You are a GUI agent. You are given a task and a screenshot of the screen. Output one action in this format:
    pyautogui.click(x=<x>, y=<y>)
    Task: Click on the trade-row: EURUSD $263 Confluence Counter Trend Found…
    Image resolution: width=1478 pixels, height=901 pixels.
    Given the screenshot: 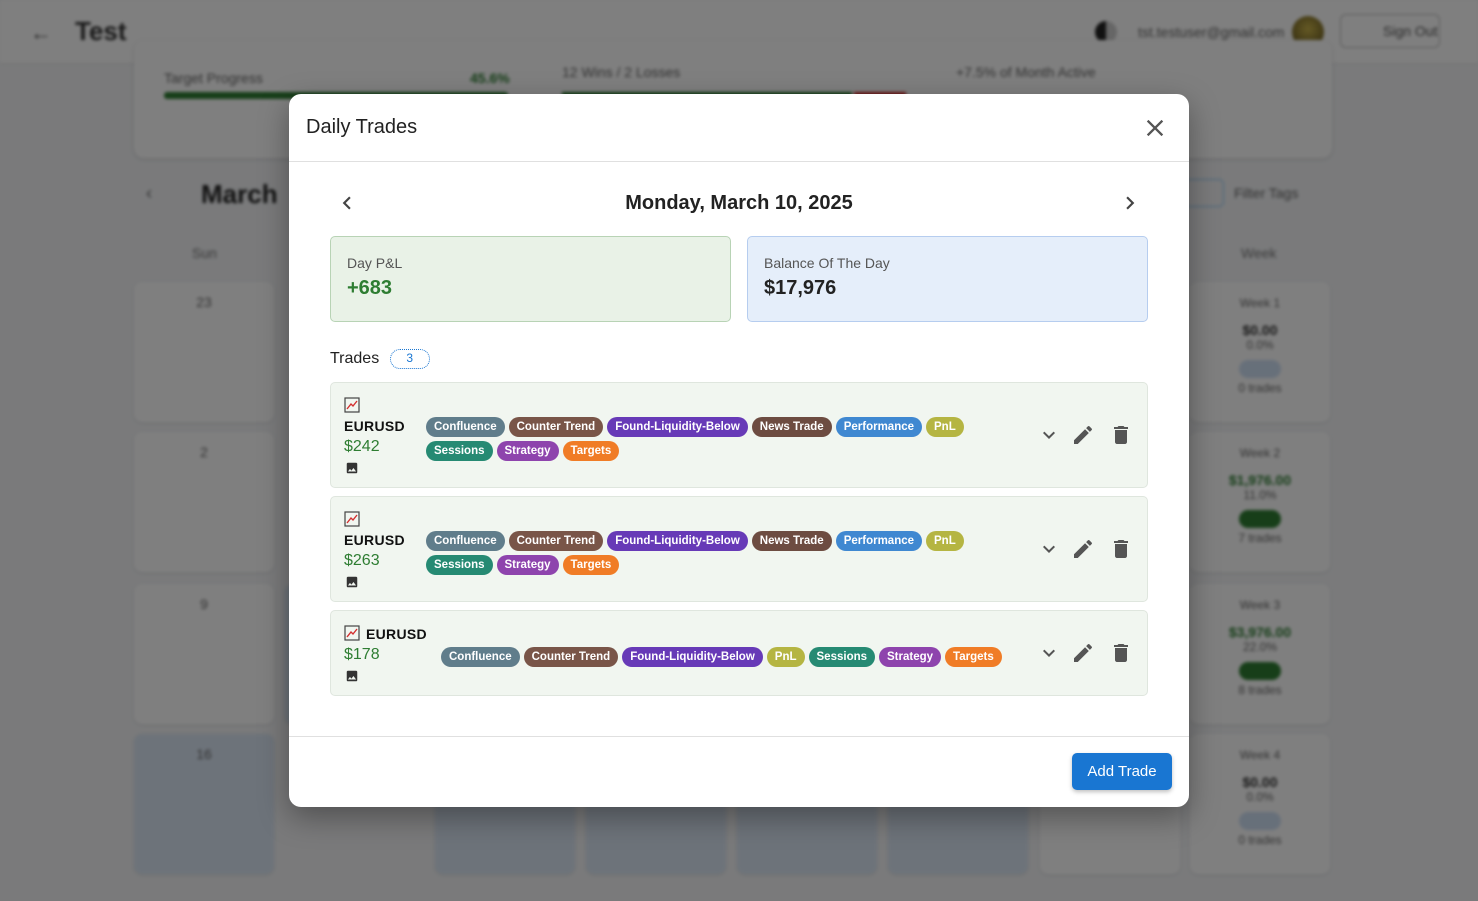 What is the action you would take?
    pyautogui.click(x=739, y=549)
    